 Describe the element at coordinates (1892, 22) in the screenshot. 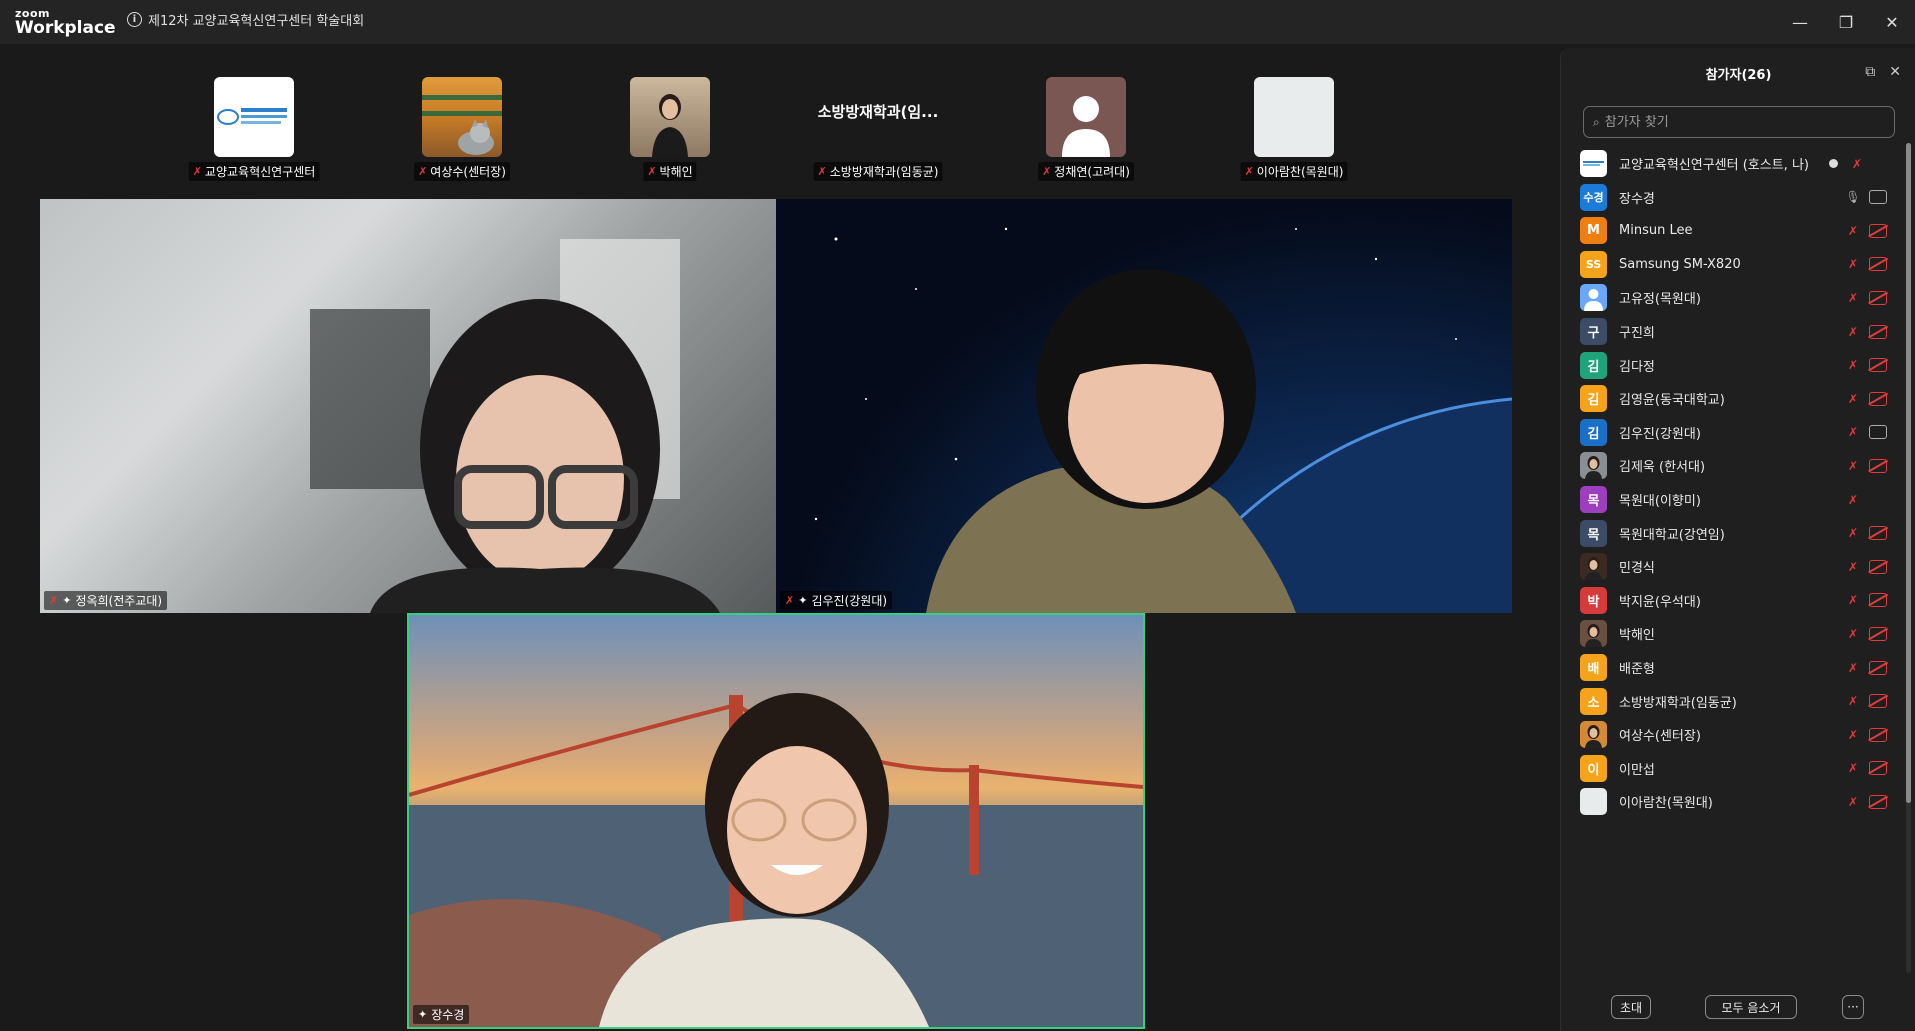

I see `close-button: ✕` at that location.